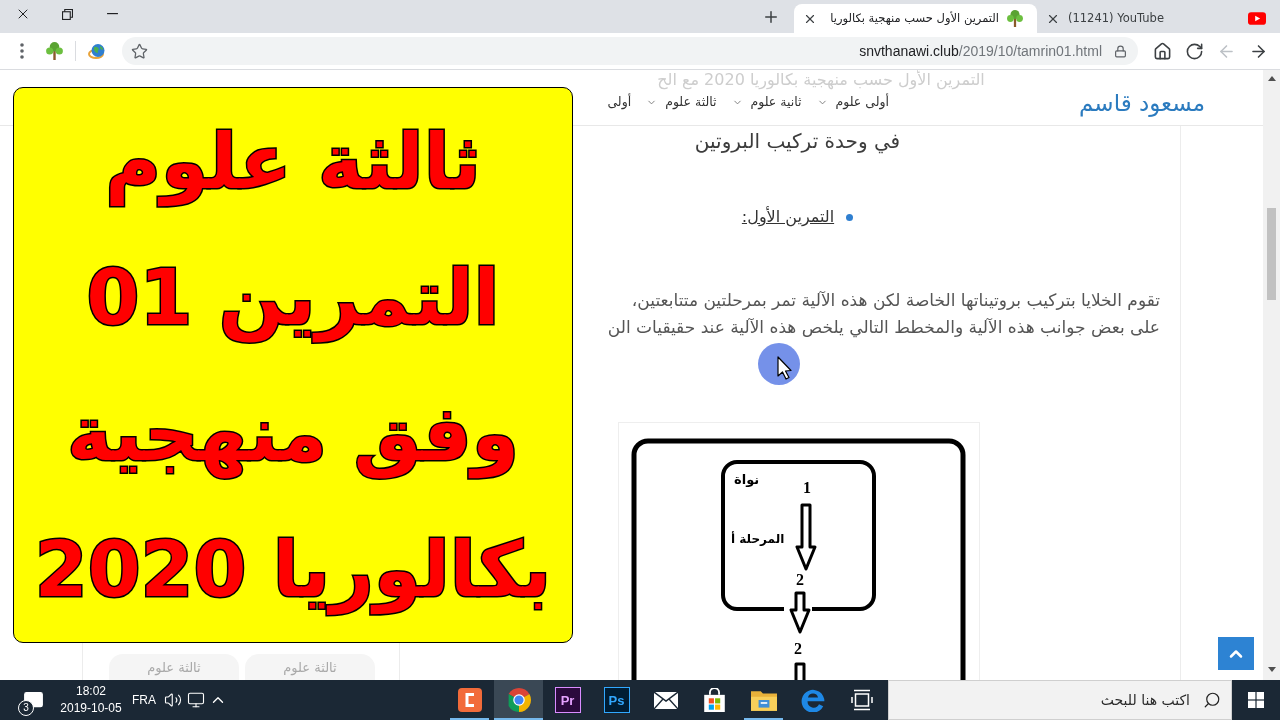 The image size is (1280, 720). Describe the element at coordinates (1212, 700) in the screenshot. I see `search-icon` at that location.